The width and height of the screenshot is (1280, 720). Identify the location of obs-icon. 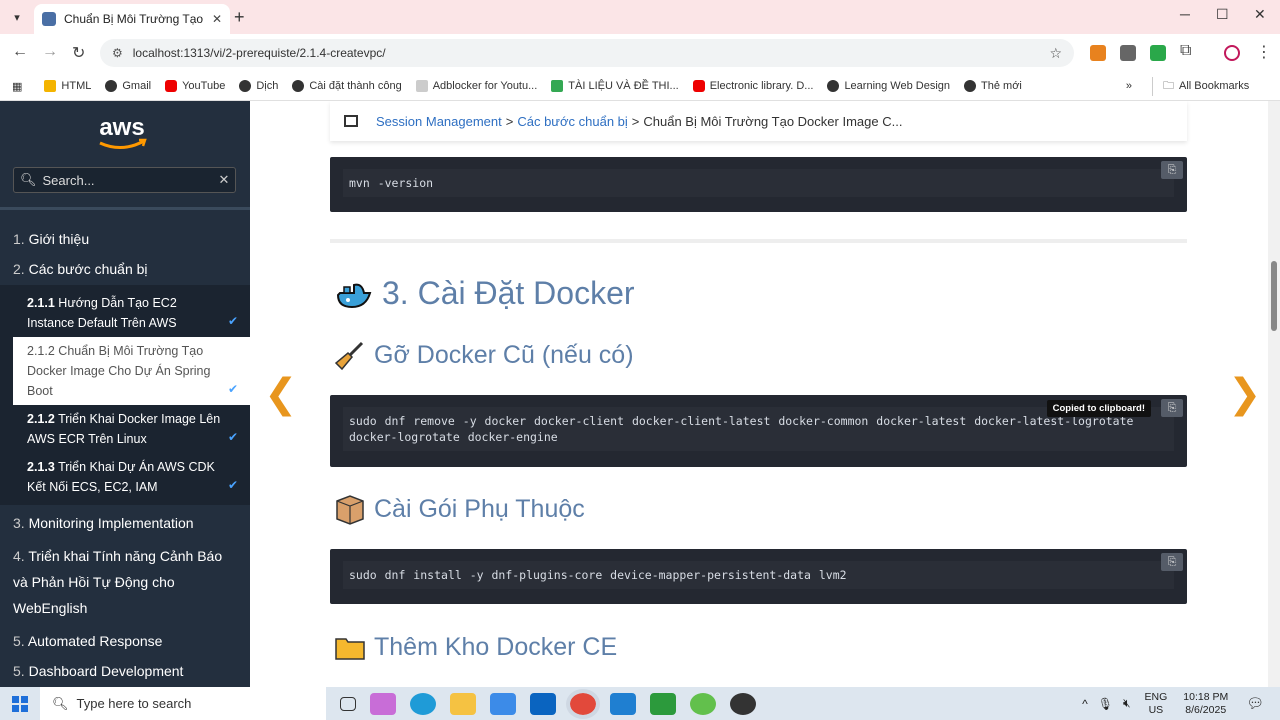
(743, 703).